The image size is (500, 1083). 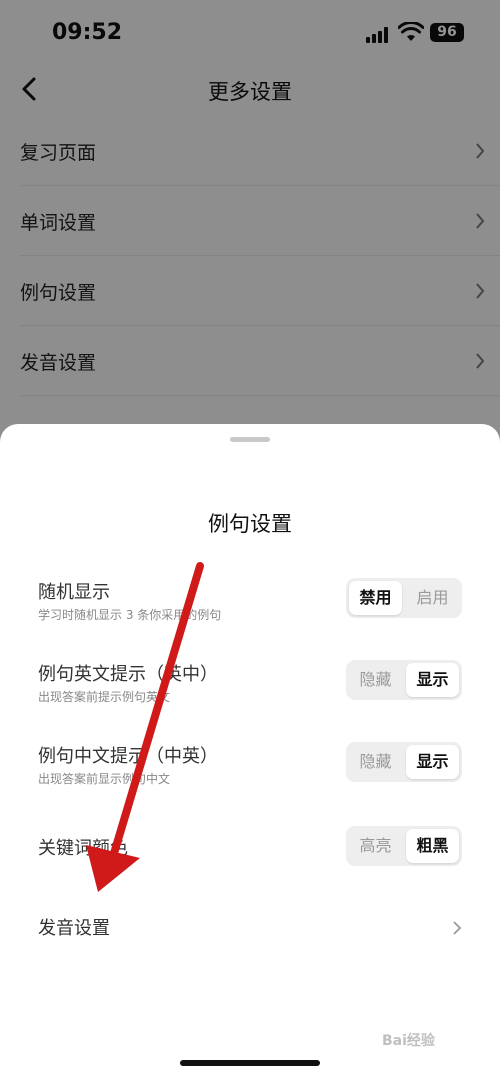 What do you see at coordinates (250, 439) in the screenshot?
I see `drag-handle` at bounding box center [250, 439].